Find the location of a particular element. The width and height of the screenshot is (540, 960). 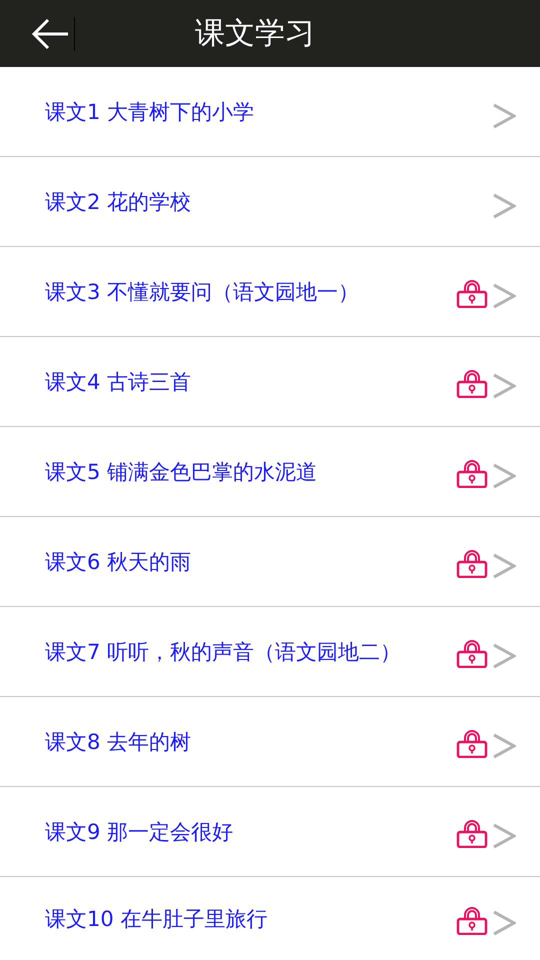

lesson-title: 课文4 古诗三首 is located at coordinates (118, 382).